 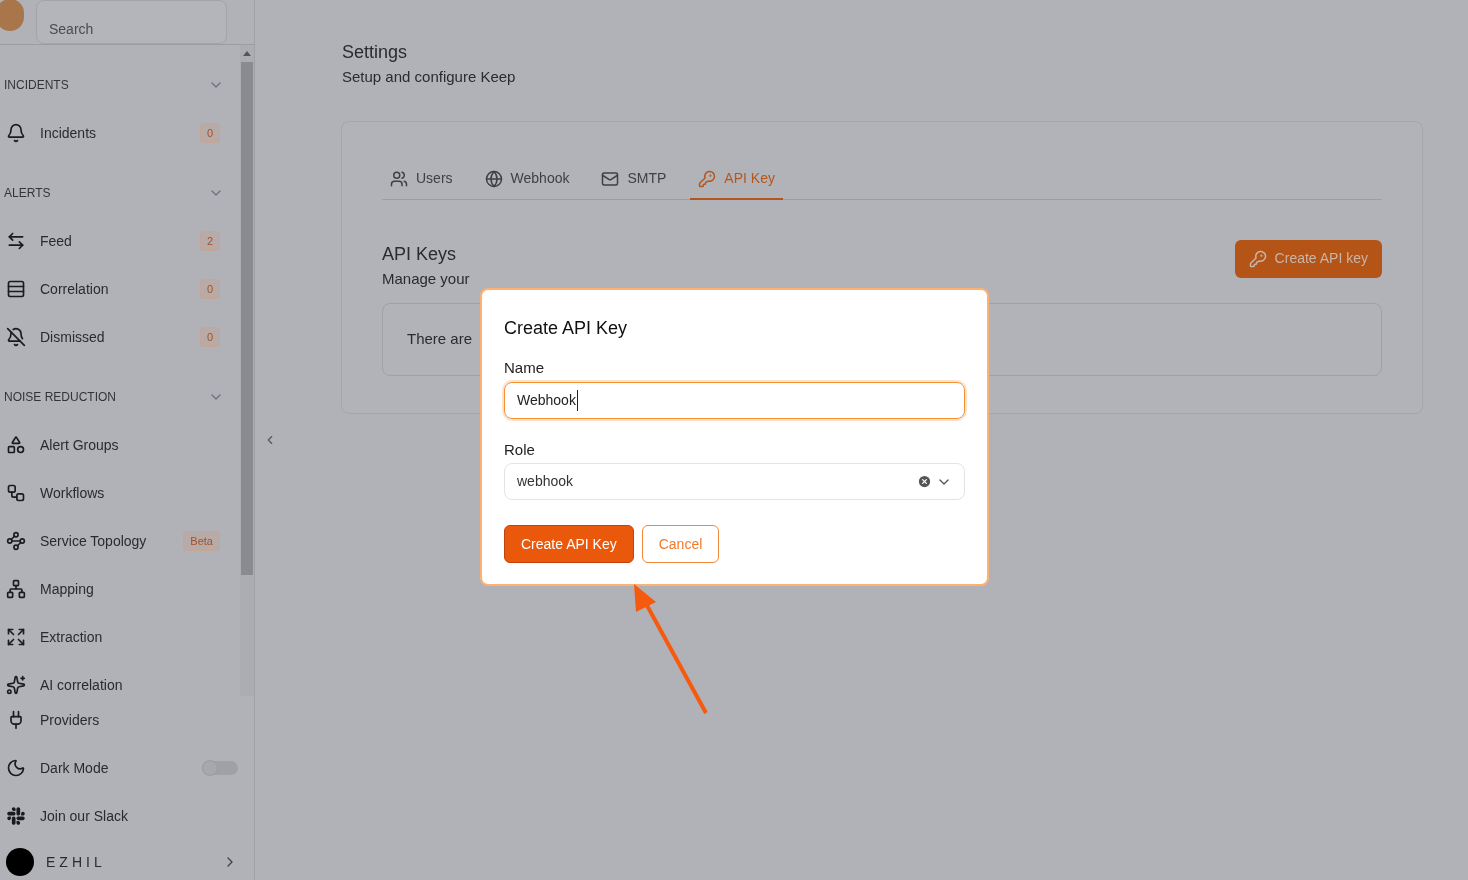 I want to click on sparkles-icon, so click(x=16, y=685).